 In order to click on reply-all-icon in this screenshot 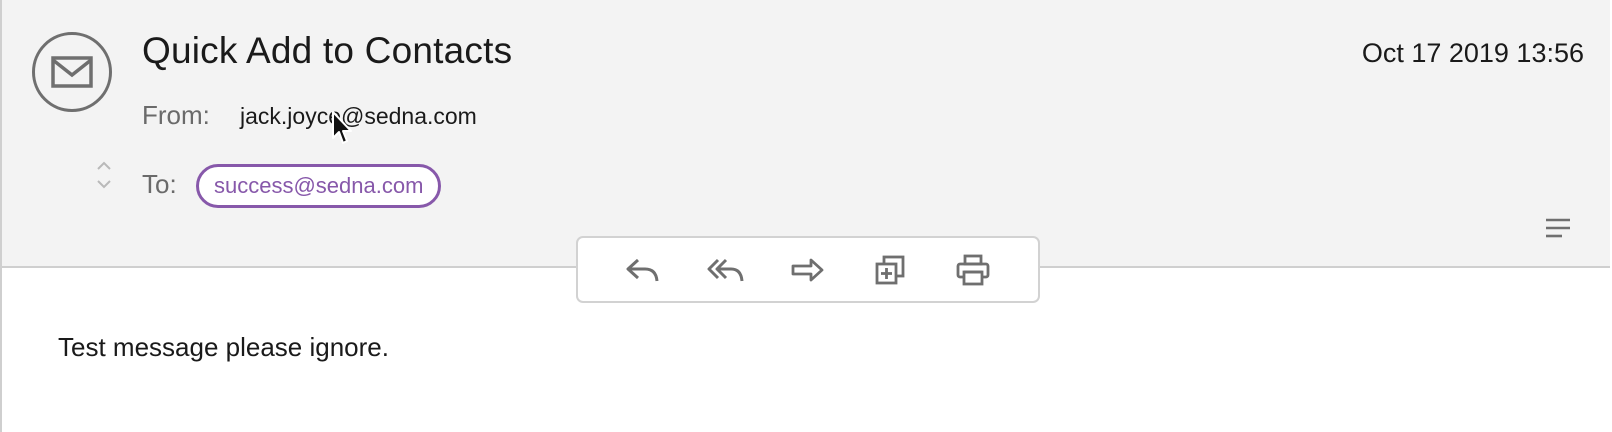, I will do `click(725, 269)`.